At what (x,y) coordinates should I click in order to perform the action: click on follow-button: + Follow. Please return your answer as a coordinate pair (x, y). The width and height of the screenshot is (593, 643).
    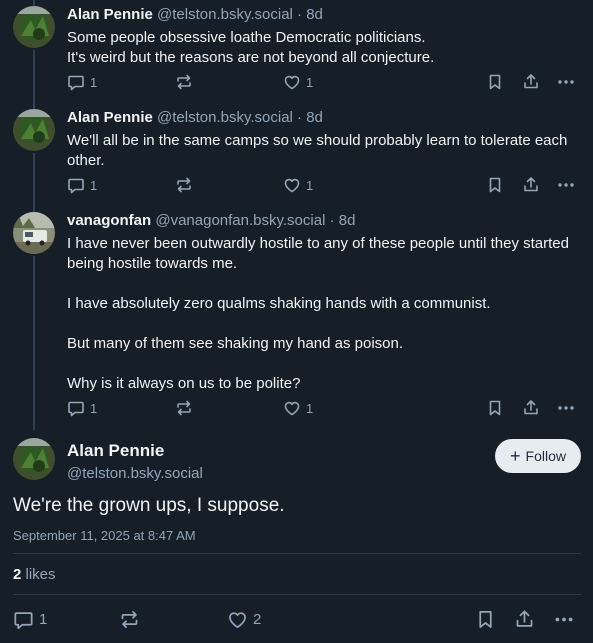
    Looking at the image, I should click on (538, 456).